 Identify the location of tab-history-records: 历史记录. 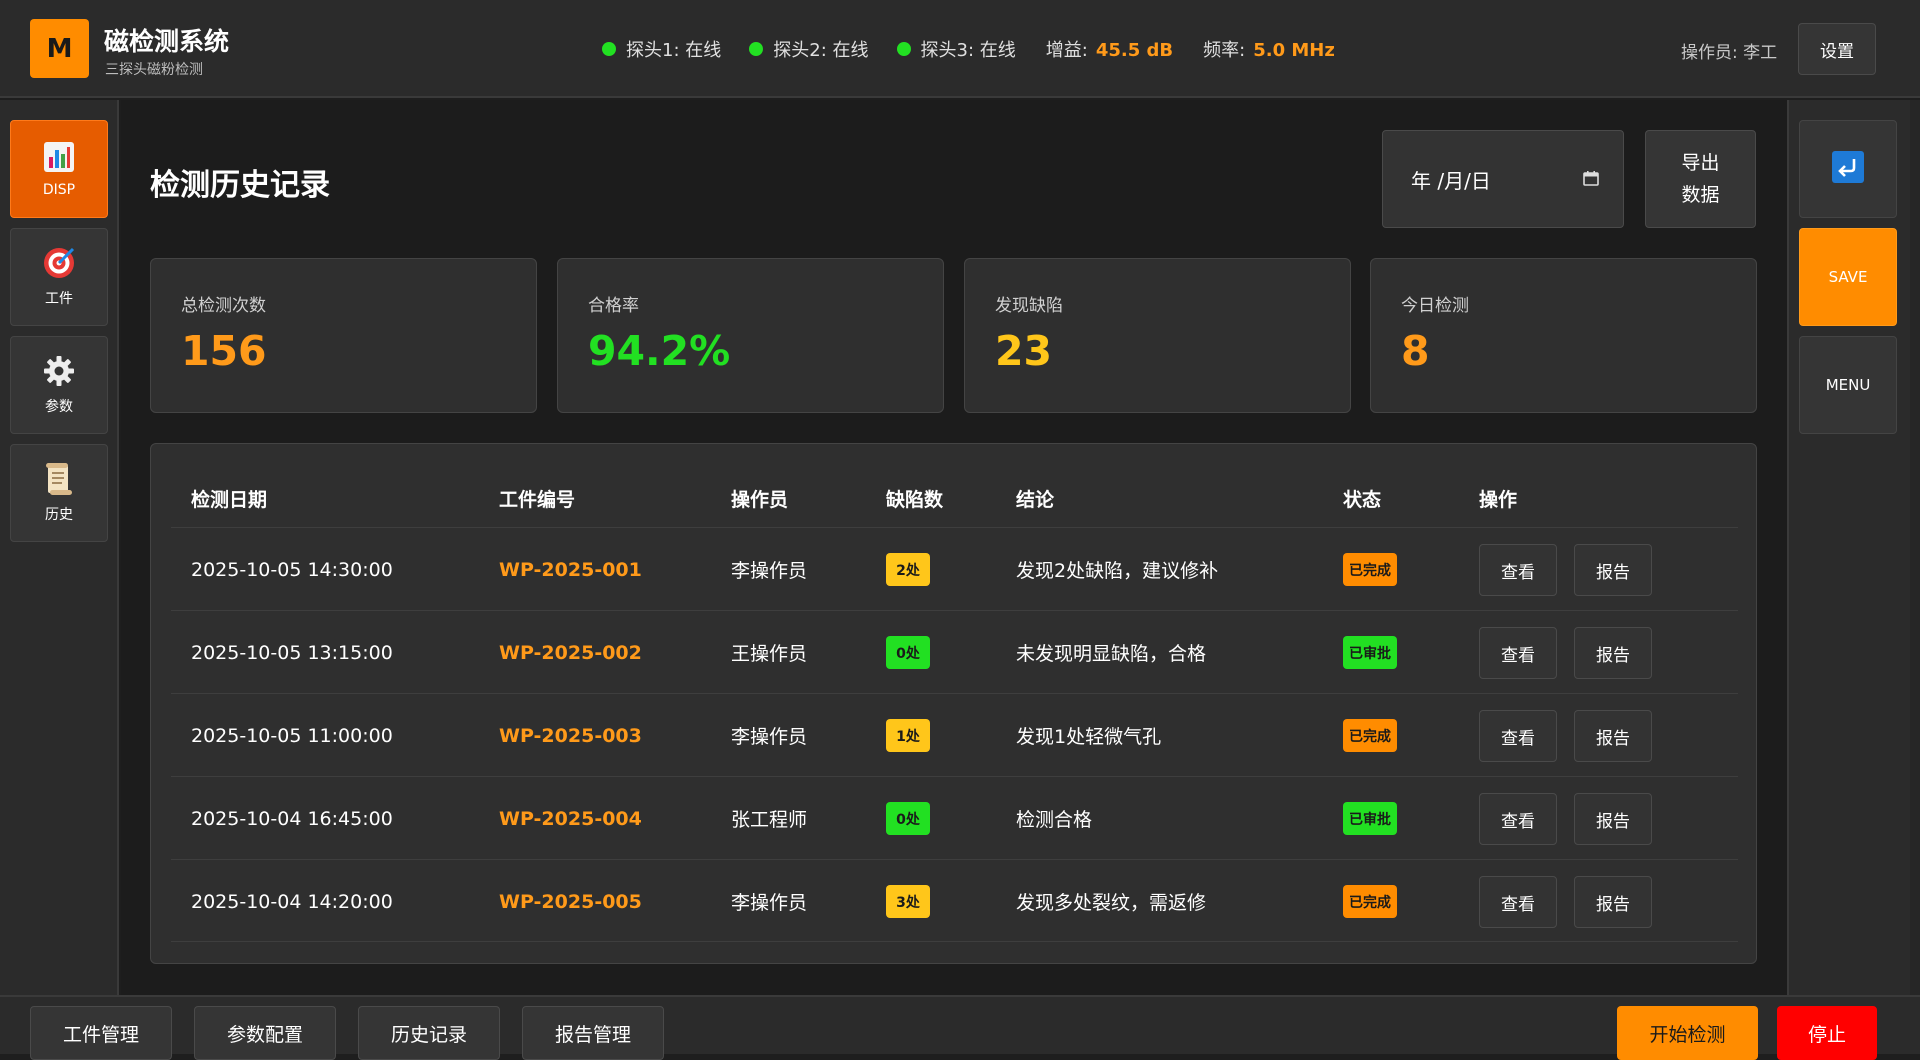
(429, 1033).